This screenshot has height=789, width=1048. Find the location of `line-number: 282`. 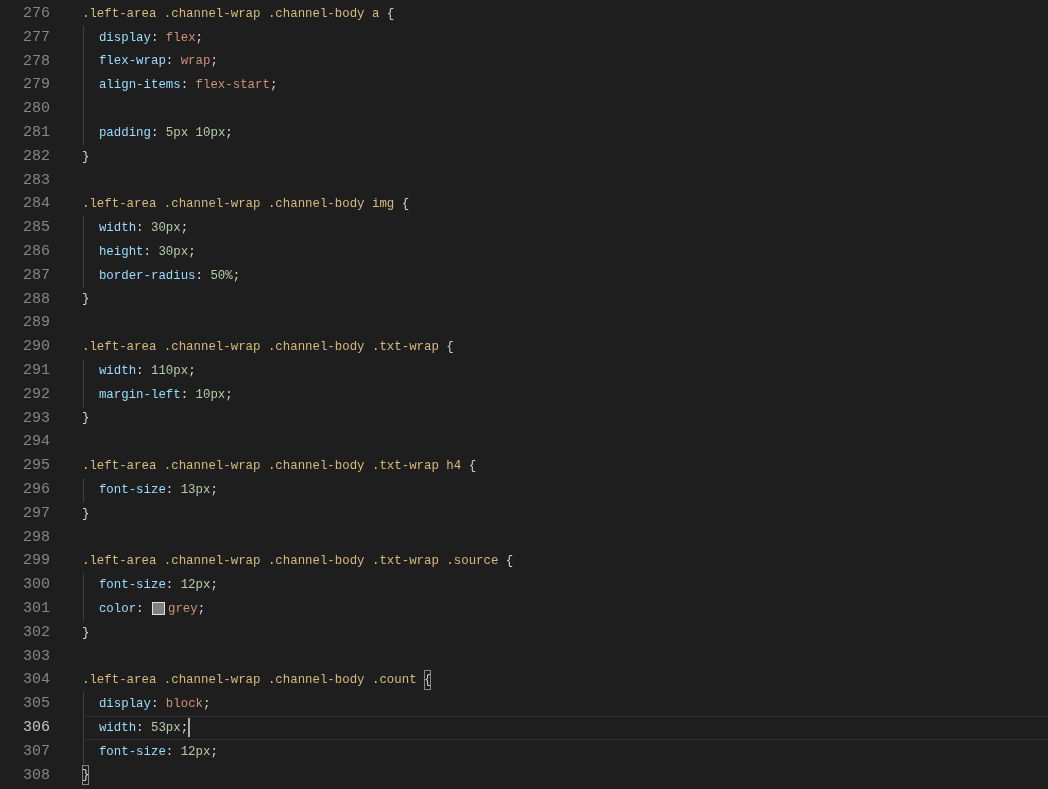

line-number: 282 is located at coordinates (36, 156).